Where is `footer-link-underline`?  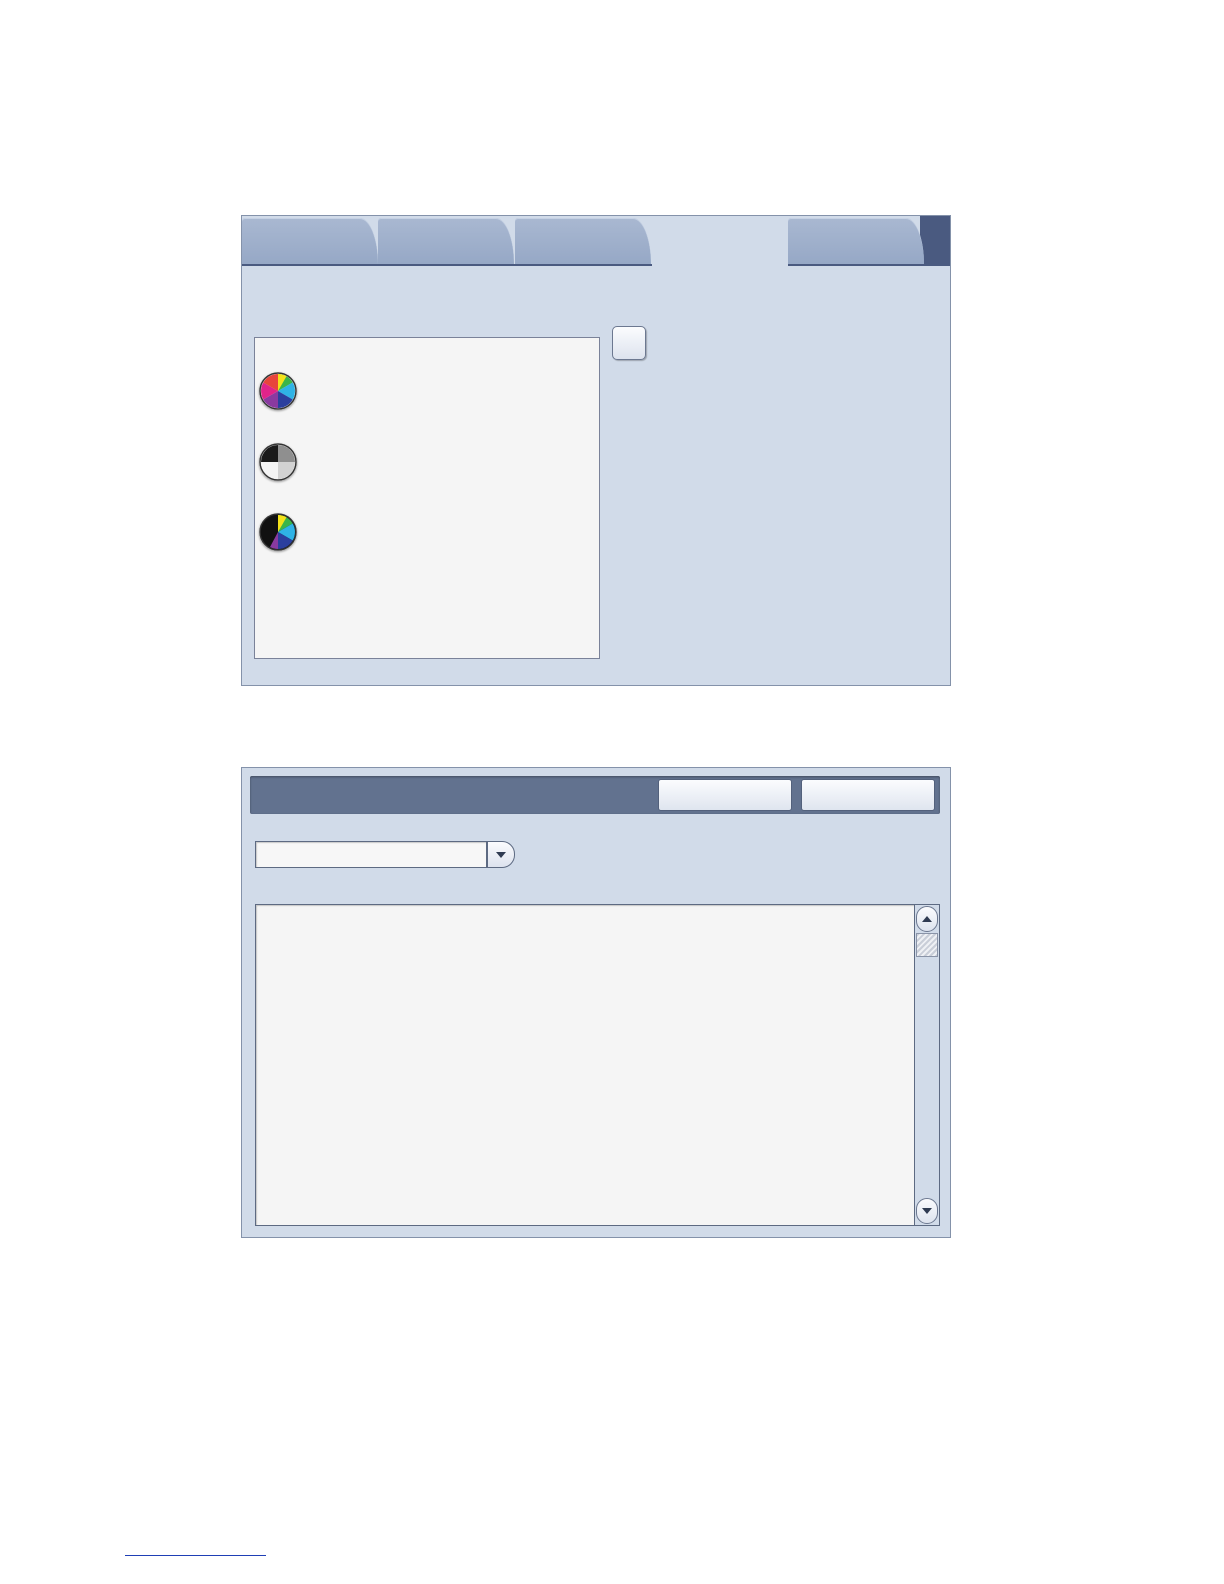 footer-link-underline is located at coordinates (195, 1555).